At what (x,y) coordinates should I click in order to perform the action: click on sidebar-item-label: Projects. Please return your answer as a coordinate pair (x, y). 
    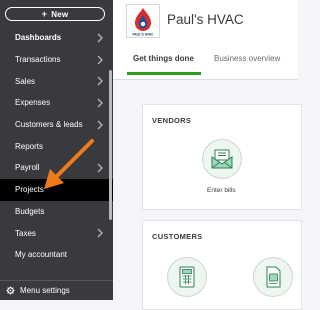
    Looking at the image, I should click on (29, 190).